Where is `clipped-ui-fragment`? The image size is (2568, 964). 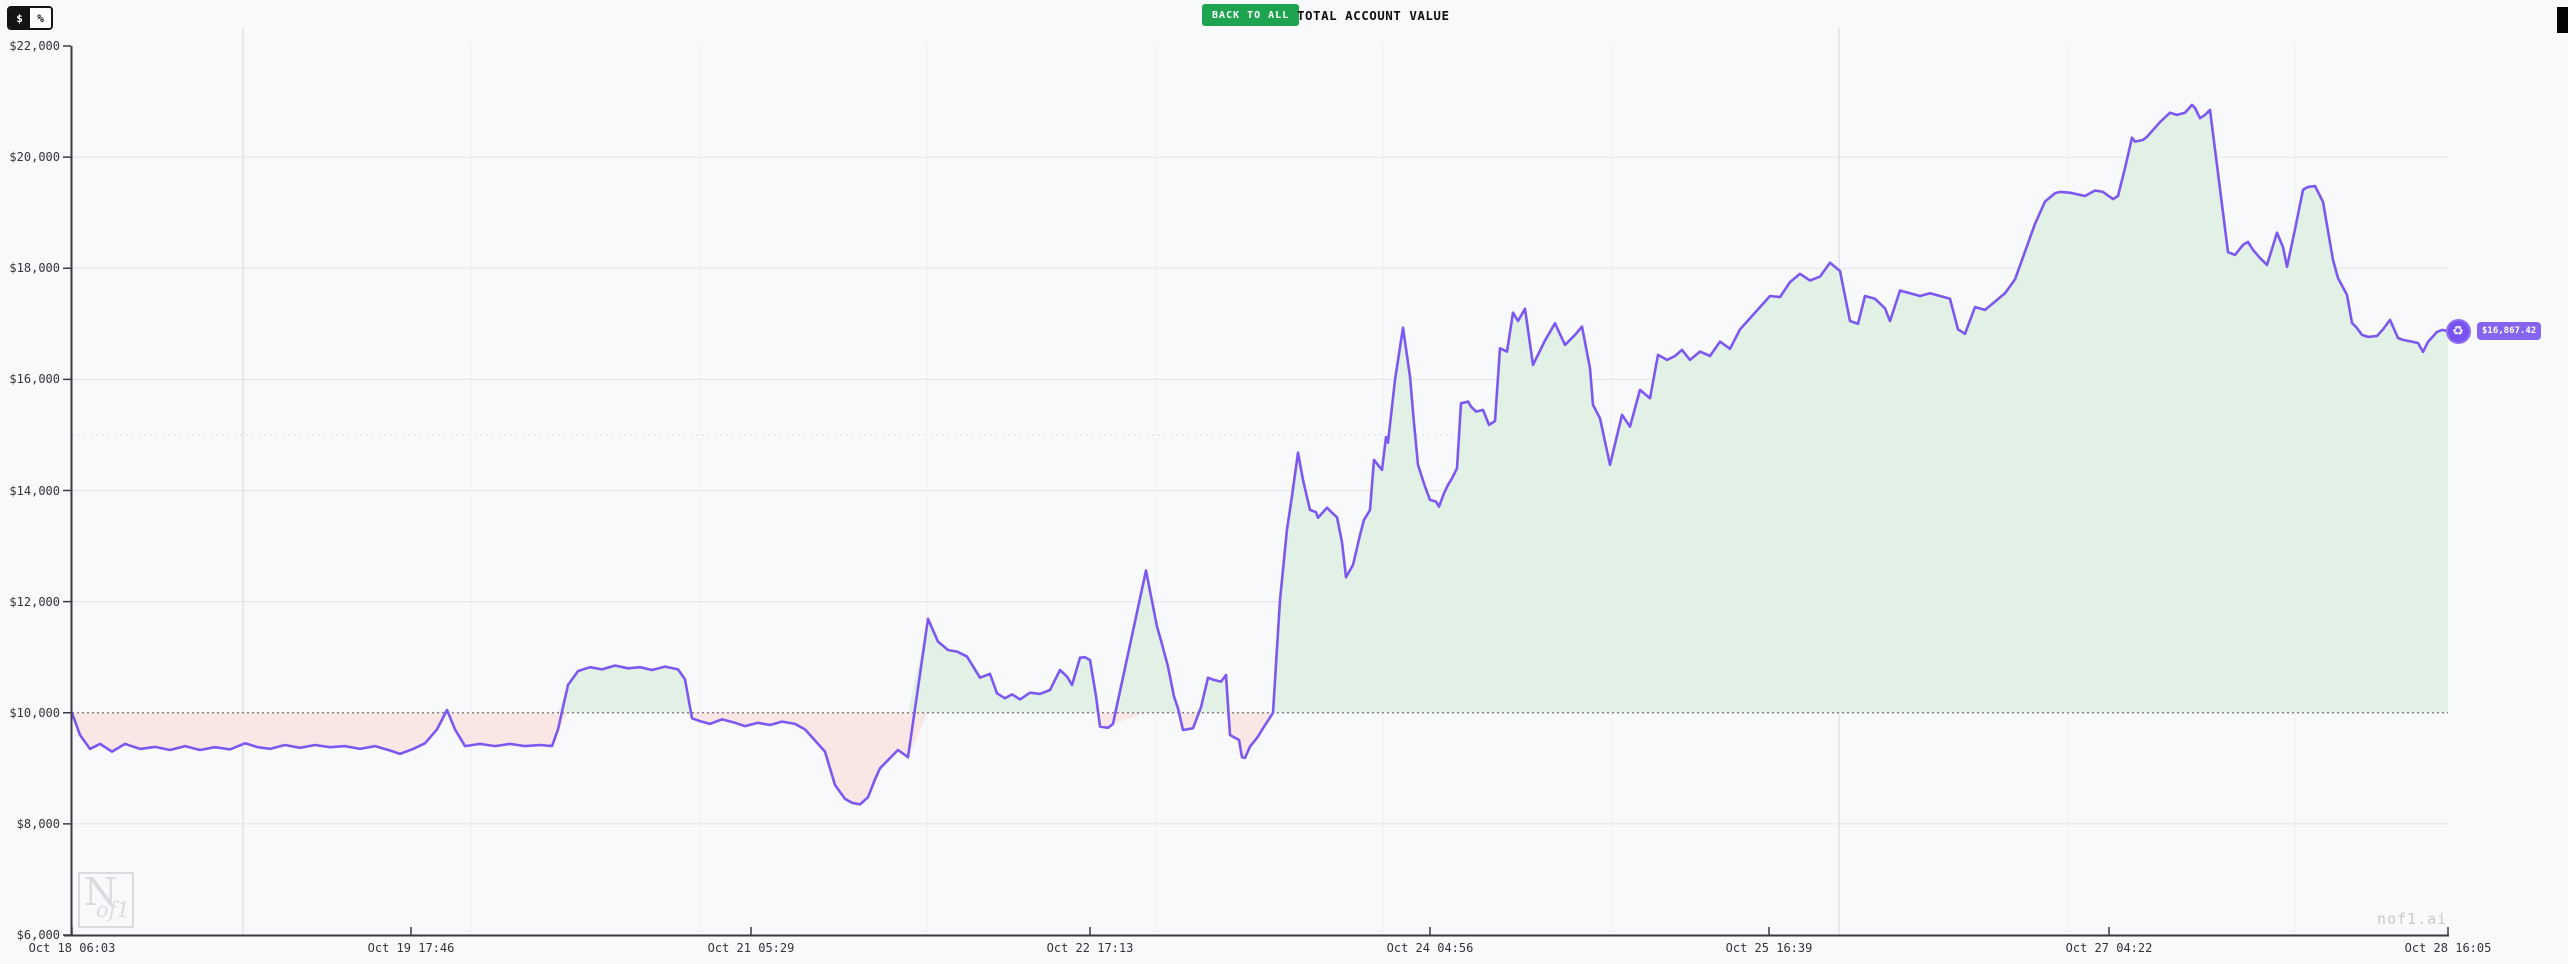
clipped-ui-fragment is located at coordinates (2562, 20).